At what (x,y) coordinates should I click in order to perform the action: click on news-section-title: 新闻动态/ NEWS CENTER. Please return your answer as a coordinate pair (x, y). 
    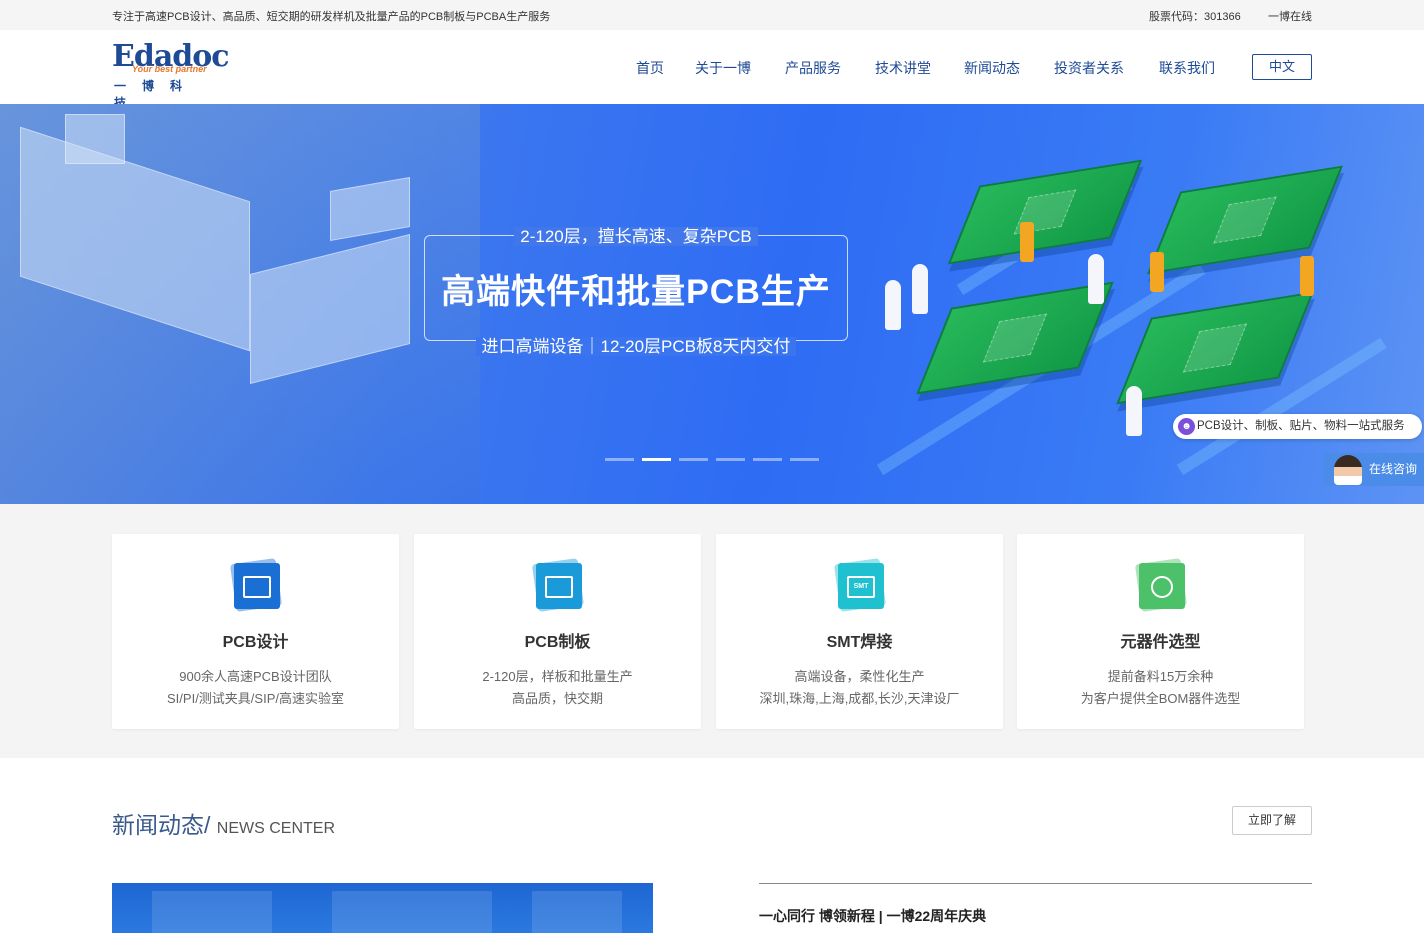
    Looking at the image, I should click on (223, 823).